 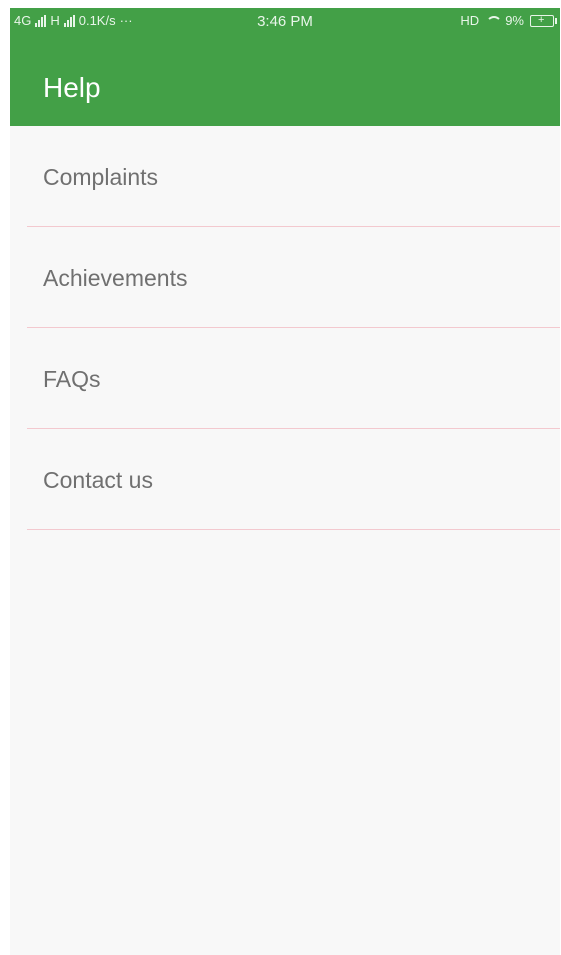 I want to click on menu-item-contact-us: Contact us, so click(x=293, y=479).